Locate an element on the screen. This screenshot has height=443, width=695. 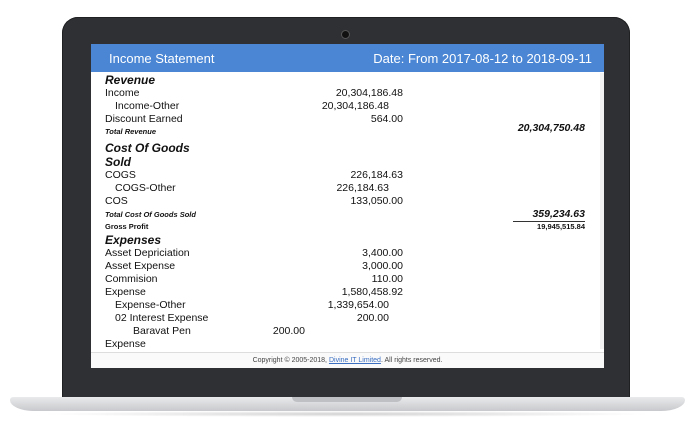
row-label: Total Revenue is located at coordinates (130, 131).